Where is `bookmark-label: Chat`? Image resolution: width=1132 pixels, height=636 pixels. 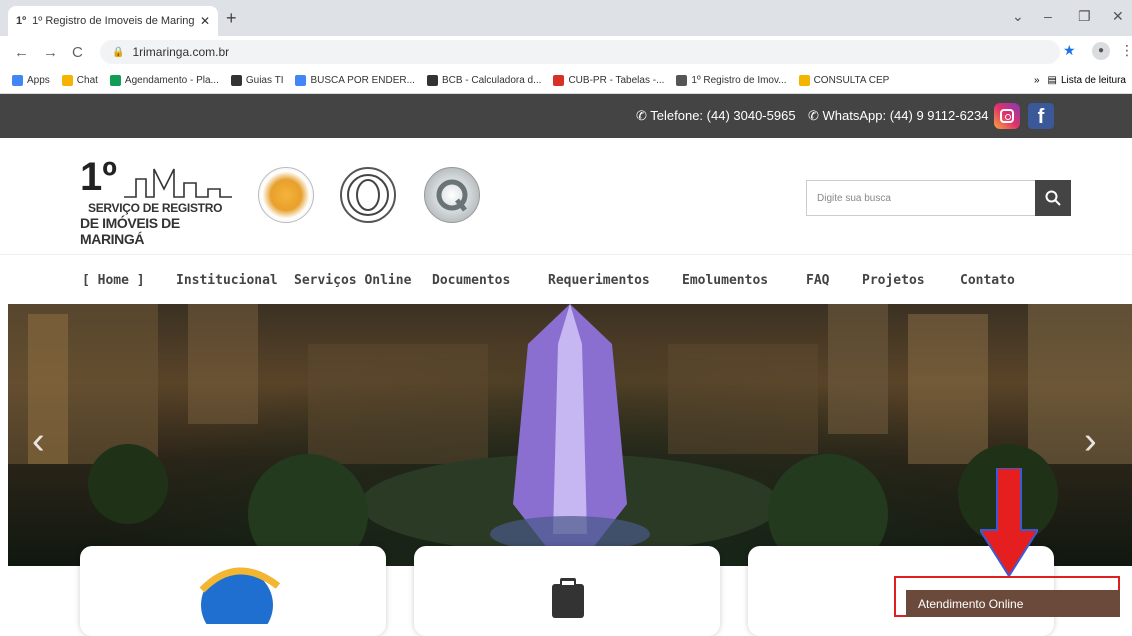 bookmark-label: Chat is located at coordinates (87, 80).